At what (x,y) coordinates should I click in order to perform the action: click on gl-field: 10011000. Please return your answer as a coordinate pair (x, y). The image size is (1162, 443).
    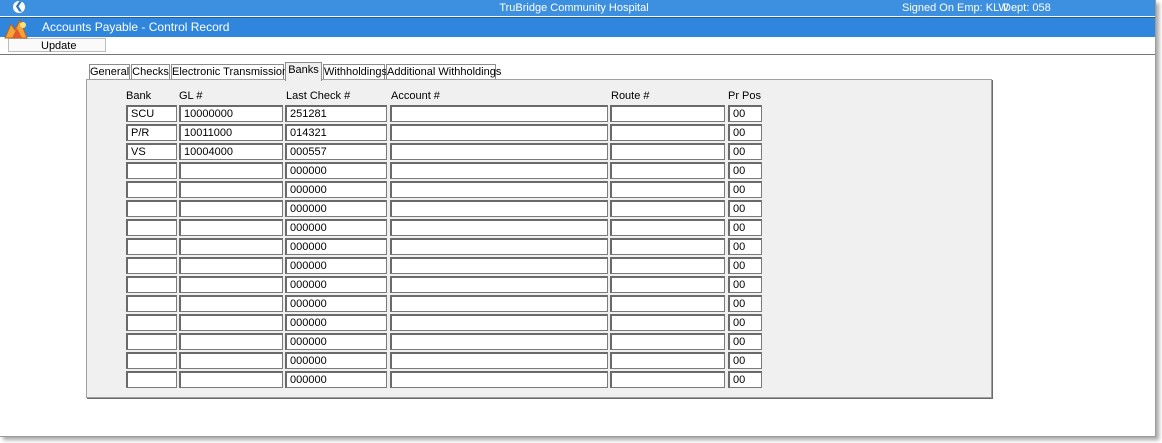
    Looking at the image, I should click on (231, 132).